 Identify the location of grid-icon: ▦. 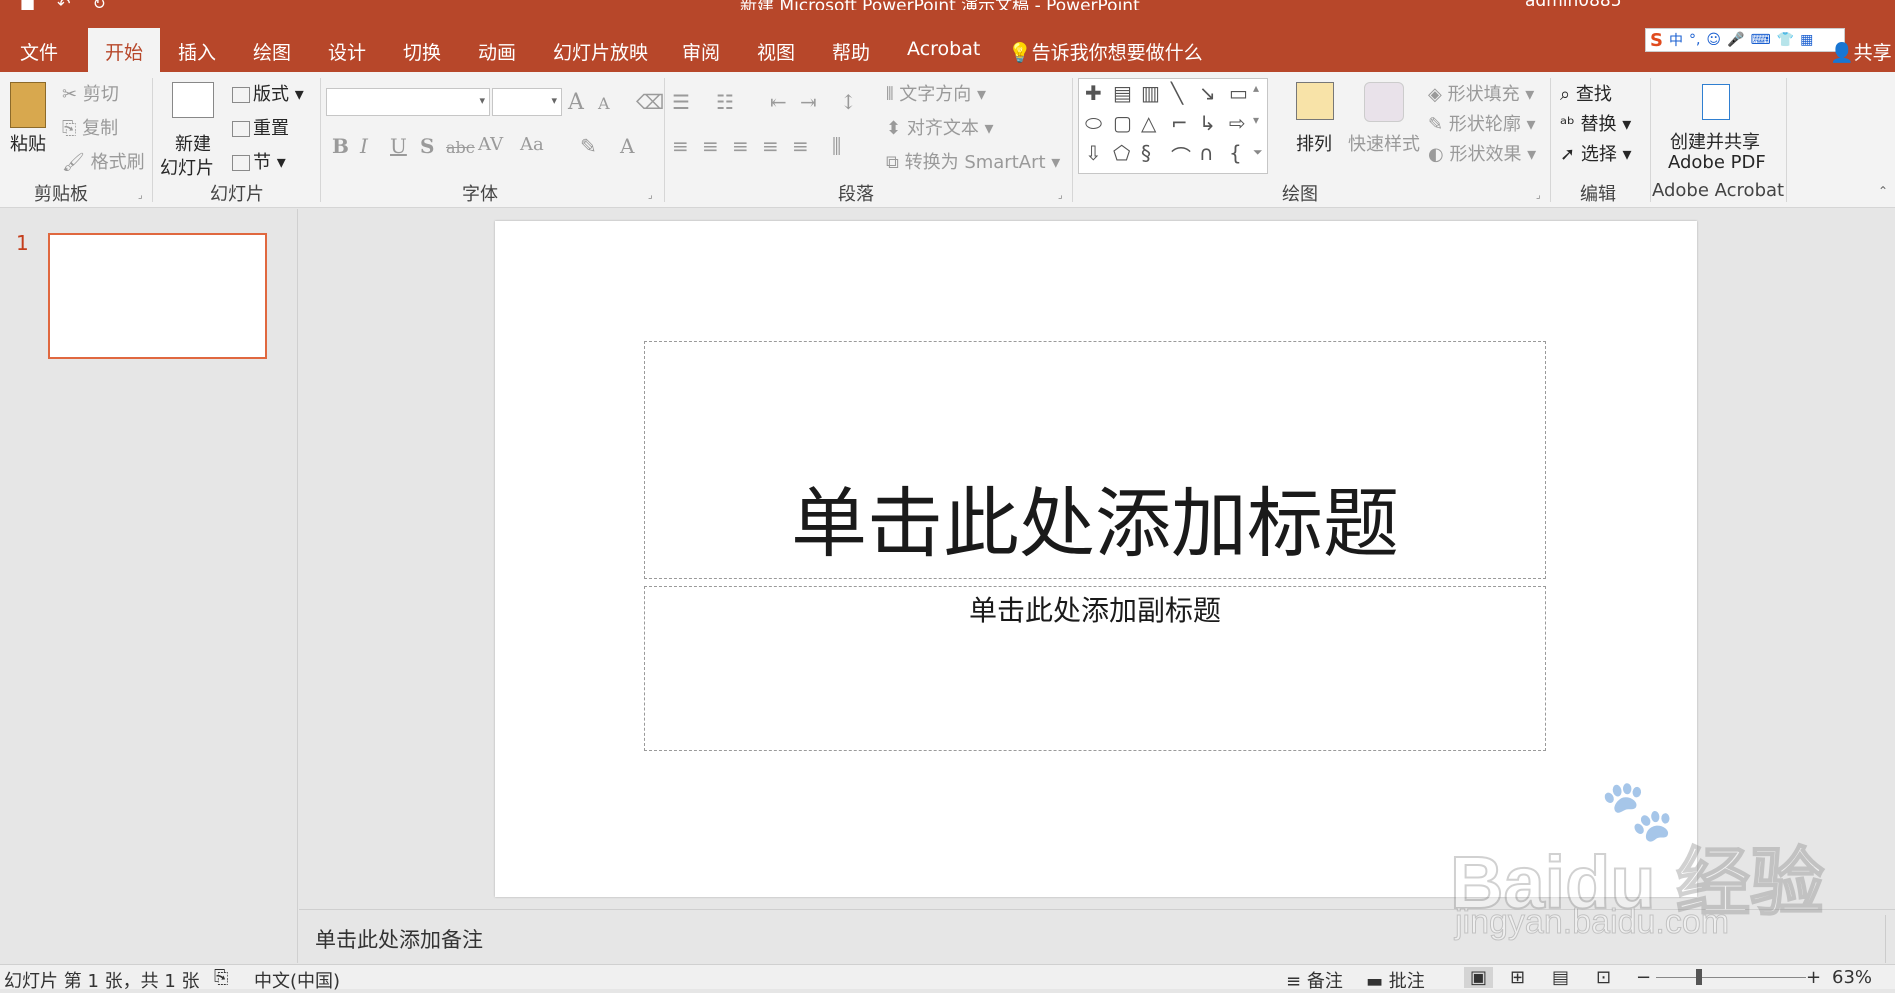
(1806, 40).